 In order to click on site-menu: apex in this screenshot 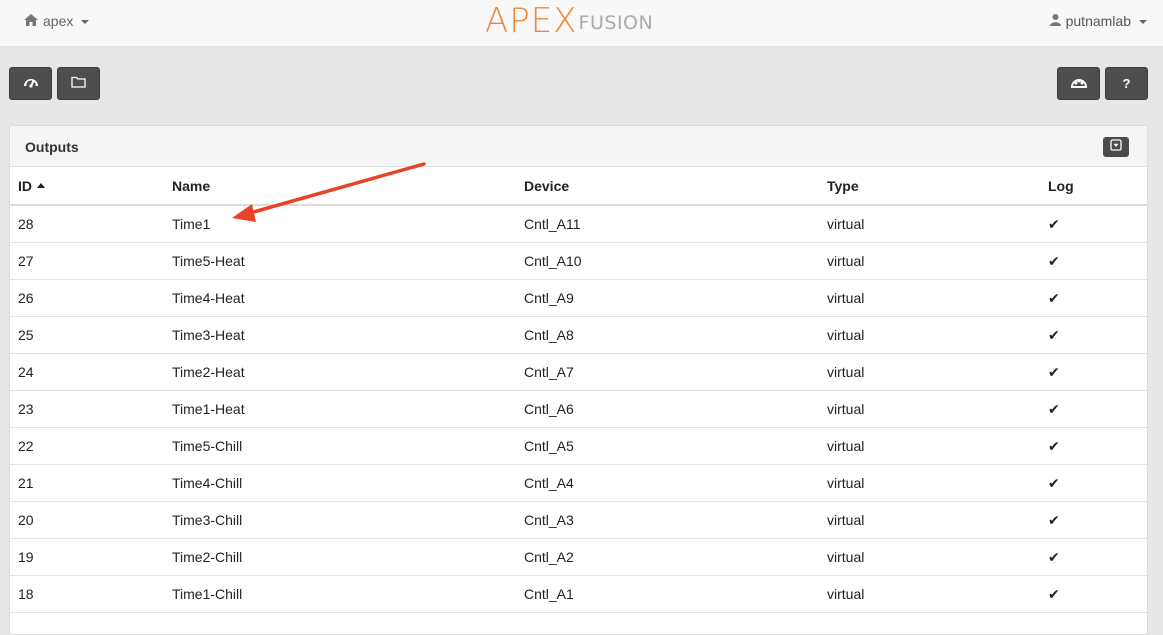, I will do `click(57, 21)`.